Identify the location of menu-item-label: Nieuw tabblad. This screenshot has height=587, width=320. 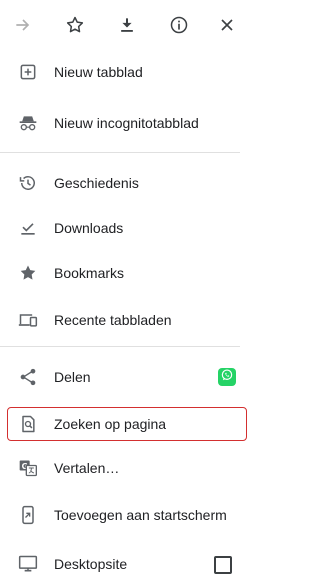
(98, 72).